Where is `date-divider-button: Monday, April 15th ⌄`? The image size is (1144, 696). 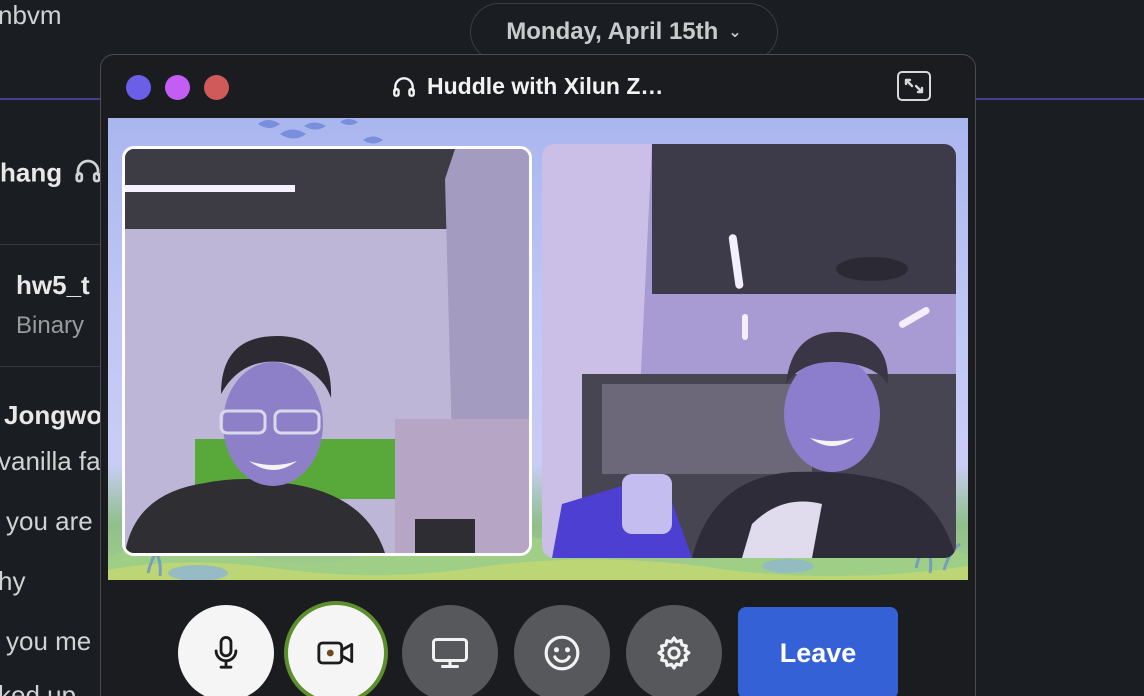 date-divider-button: Monday, April 15th ⌄ is located at coordinates (624, 32).